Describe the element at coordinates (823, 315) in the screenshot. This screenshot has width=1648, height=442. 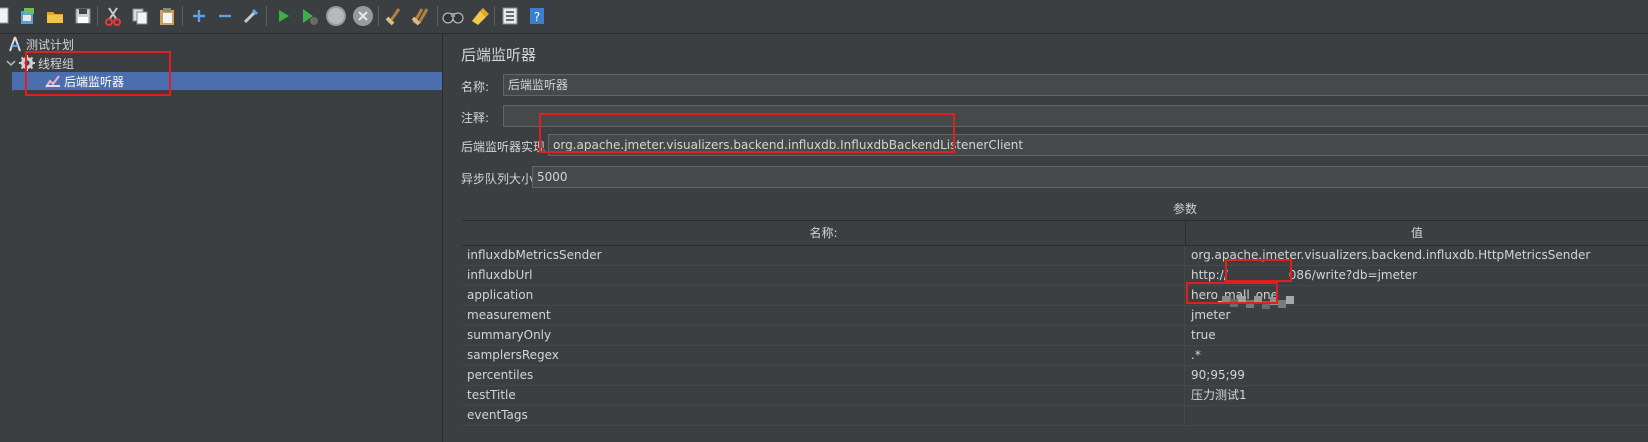
I see `param-name: measurement` at that location.